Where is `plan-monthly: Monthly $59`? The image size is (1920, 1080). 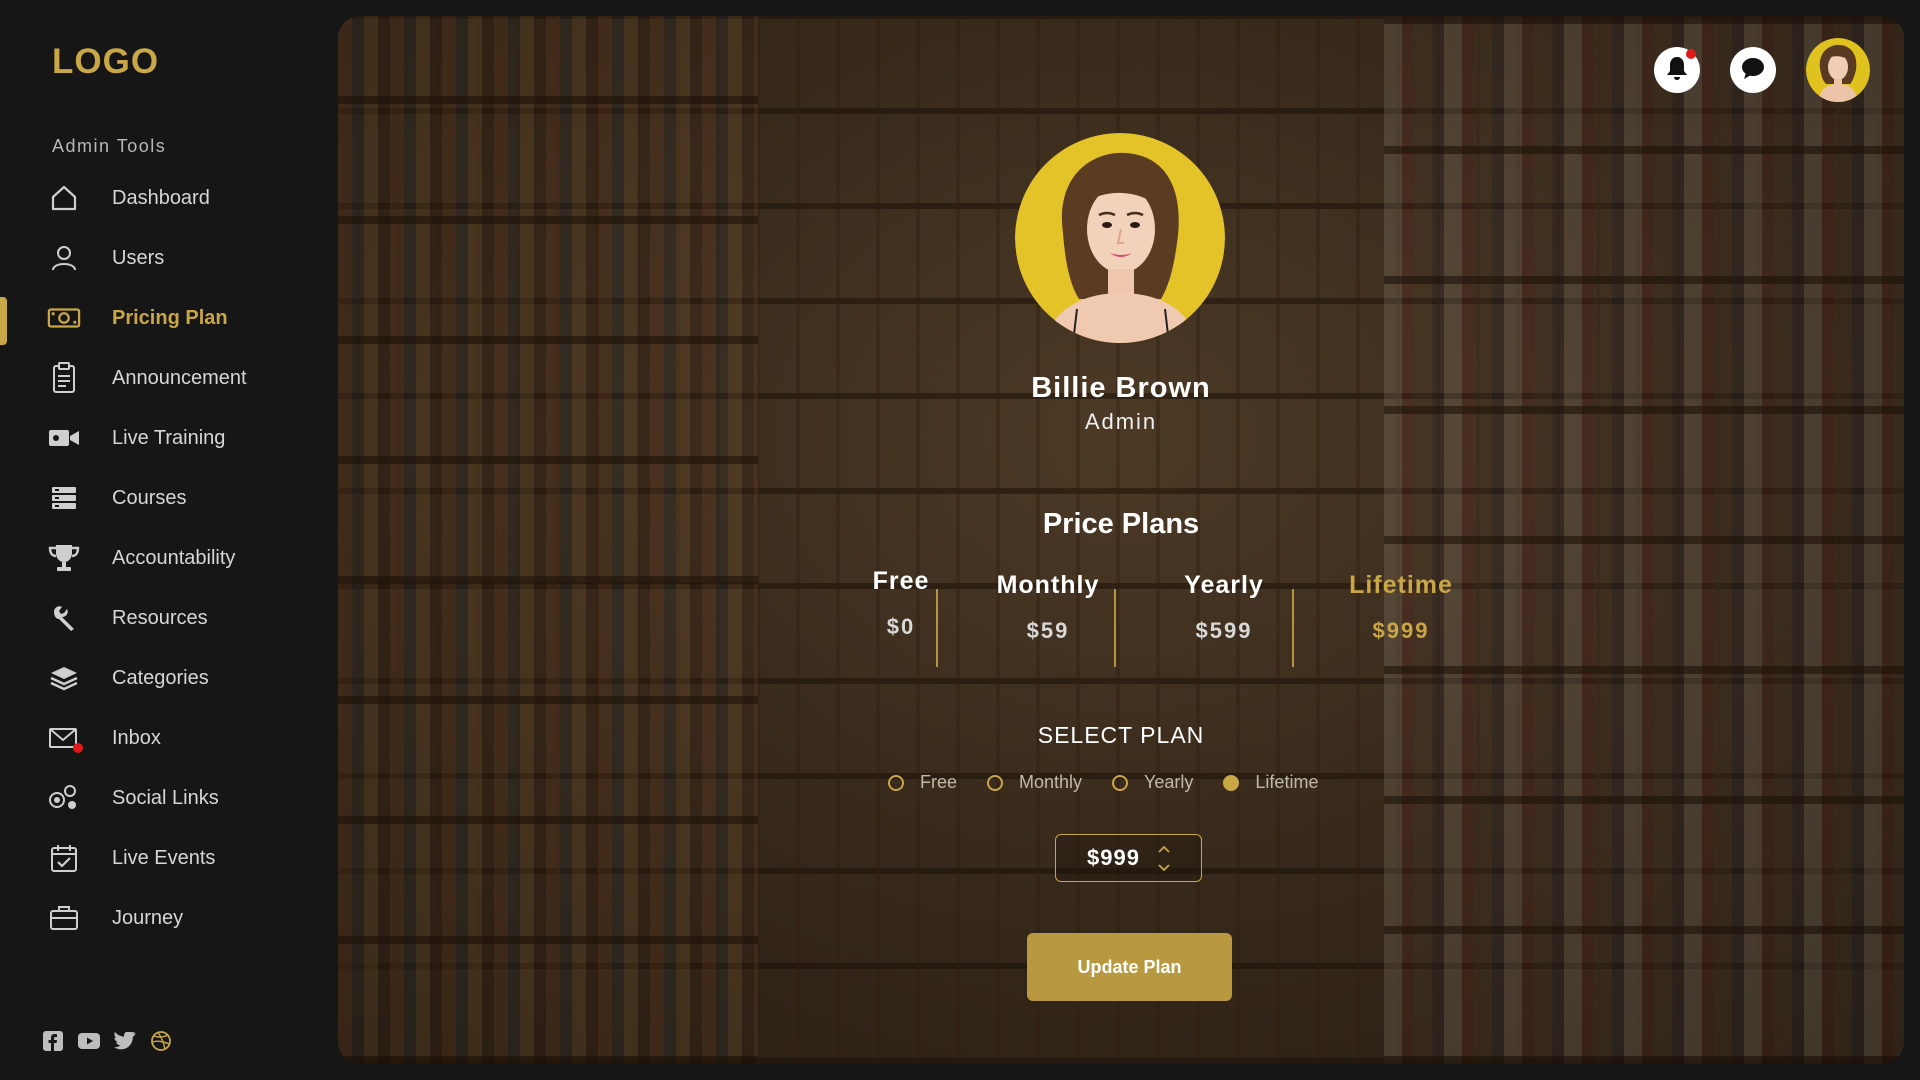
plan-monthly: Monthly $59 is located at coordinates (1048, 620).